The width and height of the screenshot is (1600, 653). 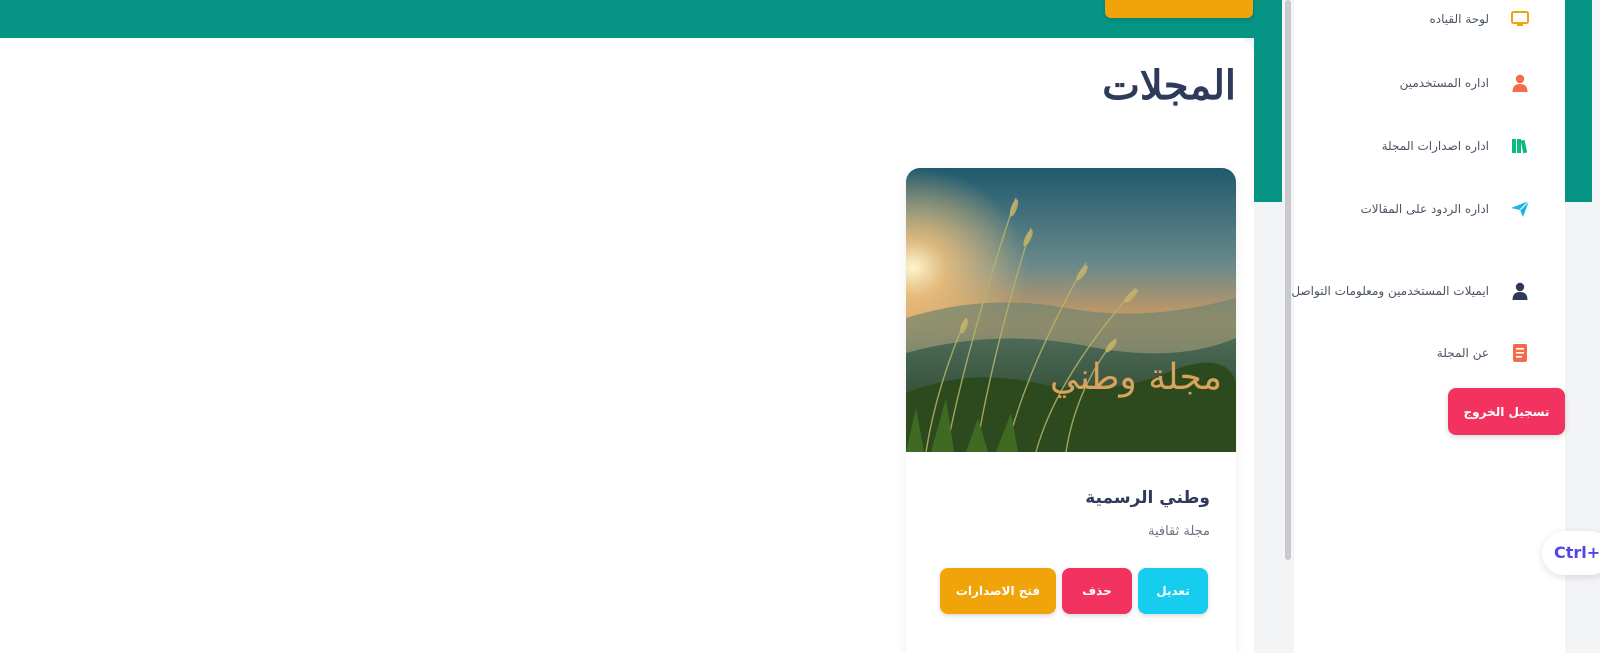 I want to click on sidebar-item-label: عن المجلة, so click(x=1462, y=353).